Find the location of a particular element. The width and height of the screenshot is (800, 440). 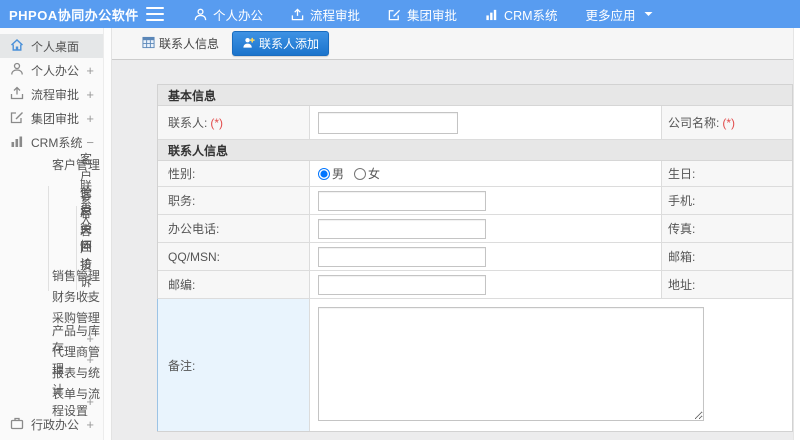

label-text: 地址: is located at coordinates (682, 285).